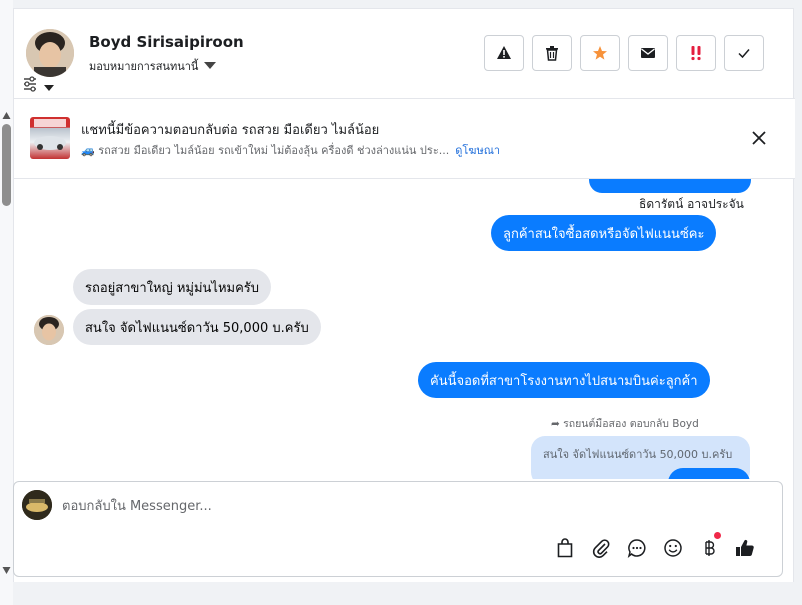  I want to click on sliders-icon, so click(39, 84).